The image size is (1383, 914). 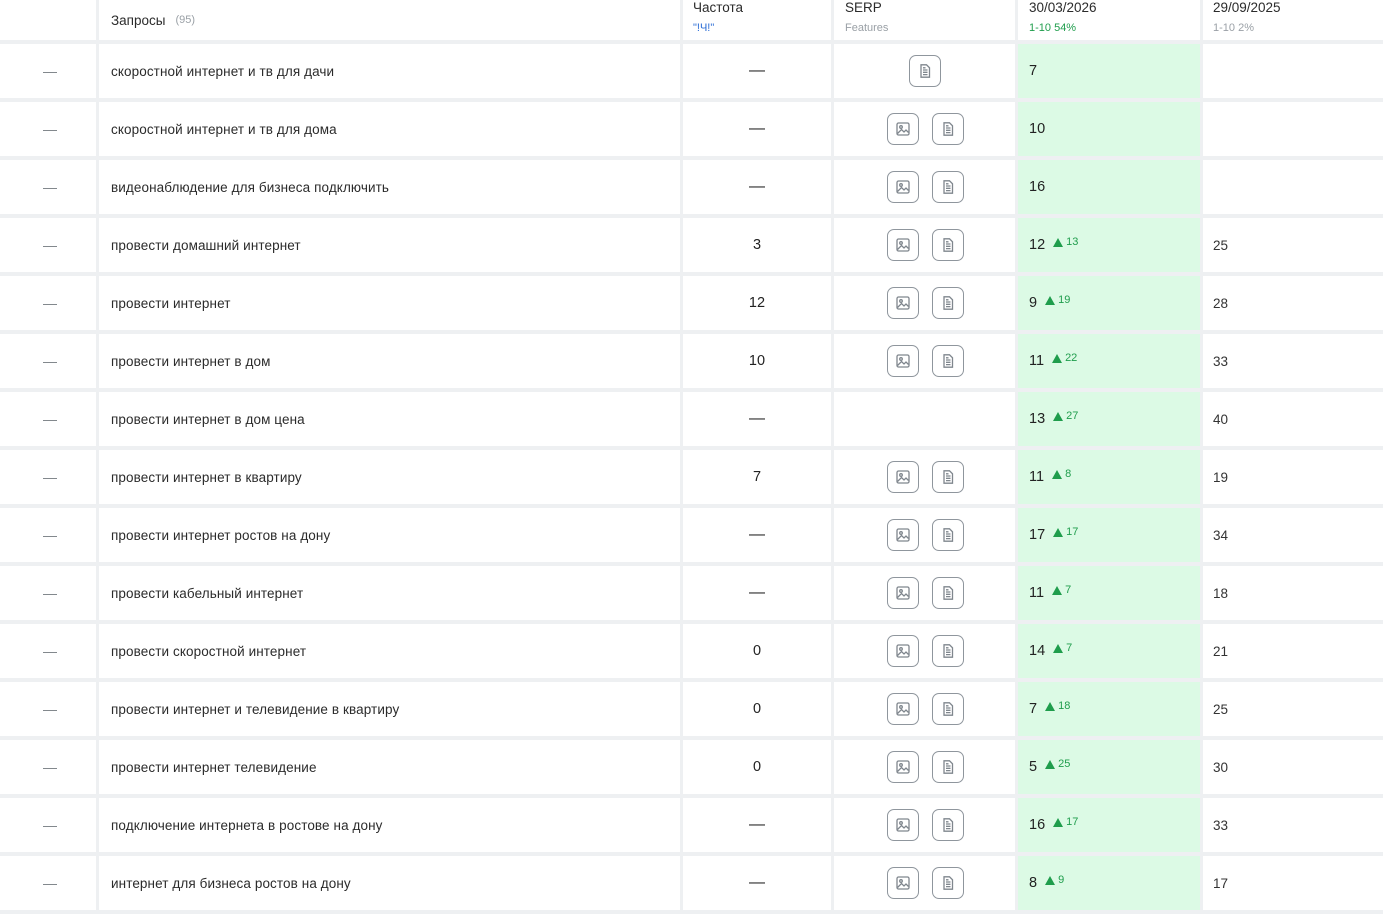 I want to click on query-text: подключение интернета в ростове на дону, so click(x=391, y=825).